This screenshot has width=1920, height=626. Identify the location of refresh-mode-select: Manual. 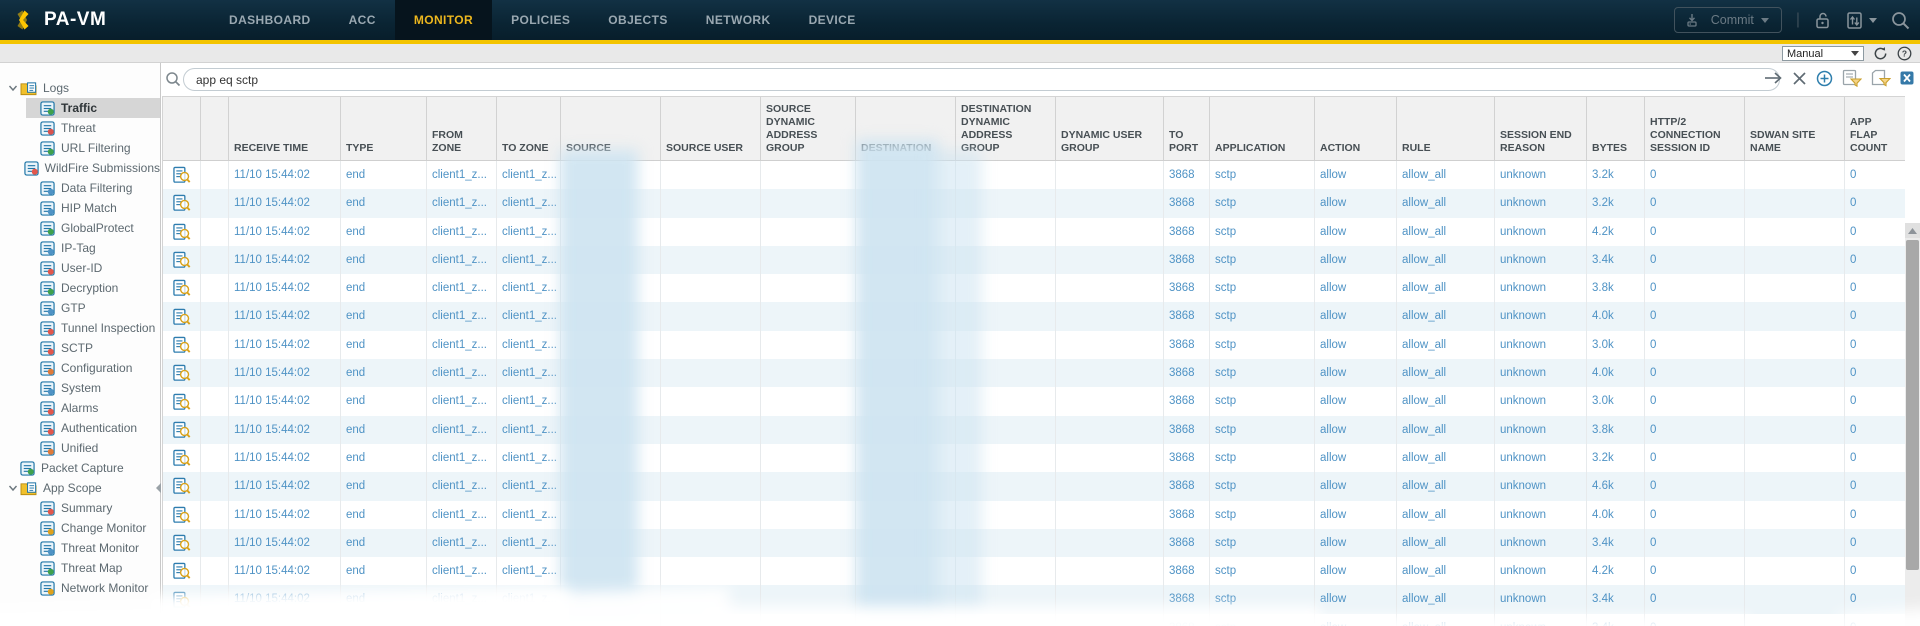
(1823, 53).